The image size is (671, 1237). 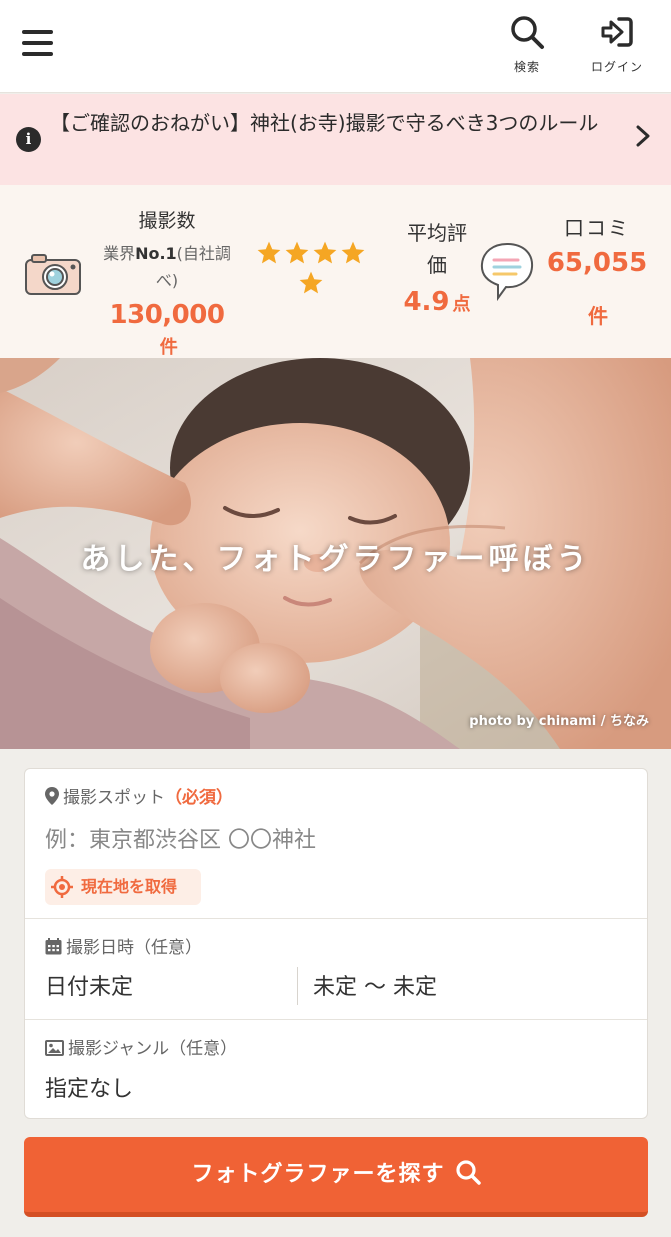 I want to click on login-label: ログイン, so click(x=616, y=67).